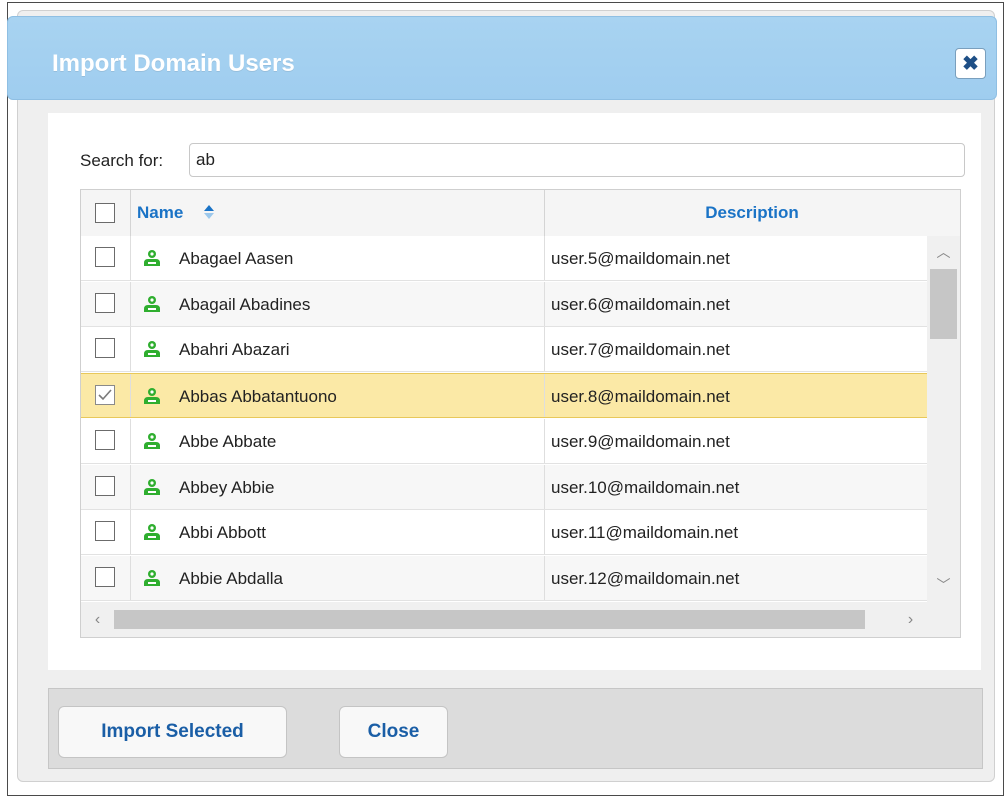 This screenshot has height=796, width=1005. What do you see at coordinates (943, 419) in the screenshot?
I see `vertical-scrollbar: ︿ ﹀` at bounding box center [943, 419].